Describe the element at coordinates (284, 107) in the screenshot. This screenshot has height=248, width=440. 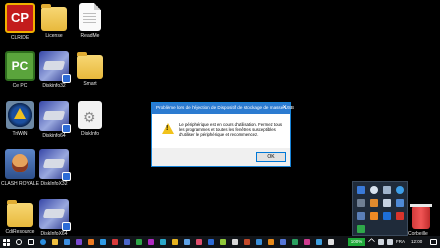
I see `close-icon: ✕` at that location.